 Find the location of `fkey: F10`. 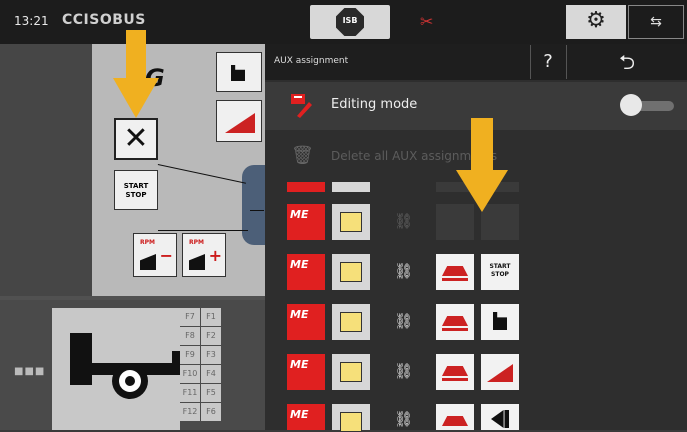

fkey: F10 is located at coordinates (190, 374).